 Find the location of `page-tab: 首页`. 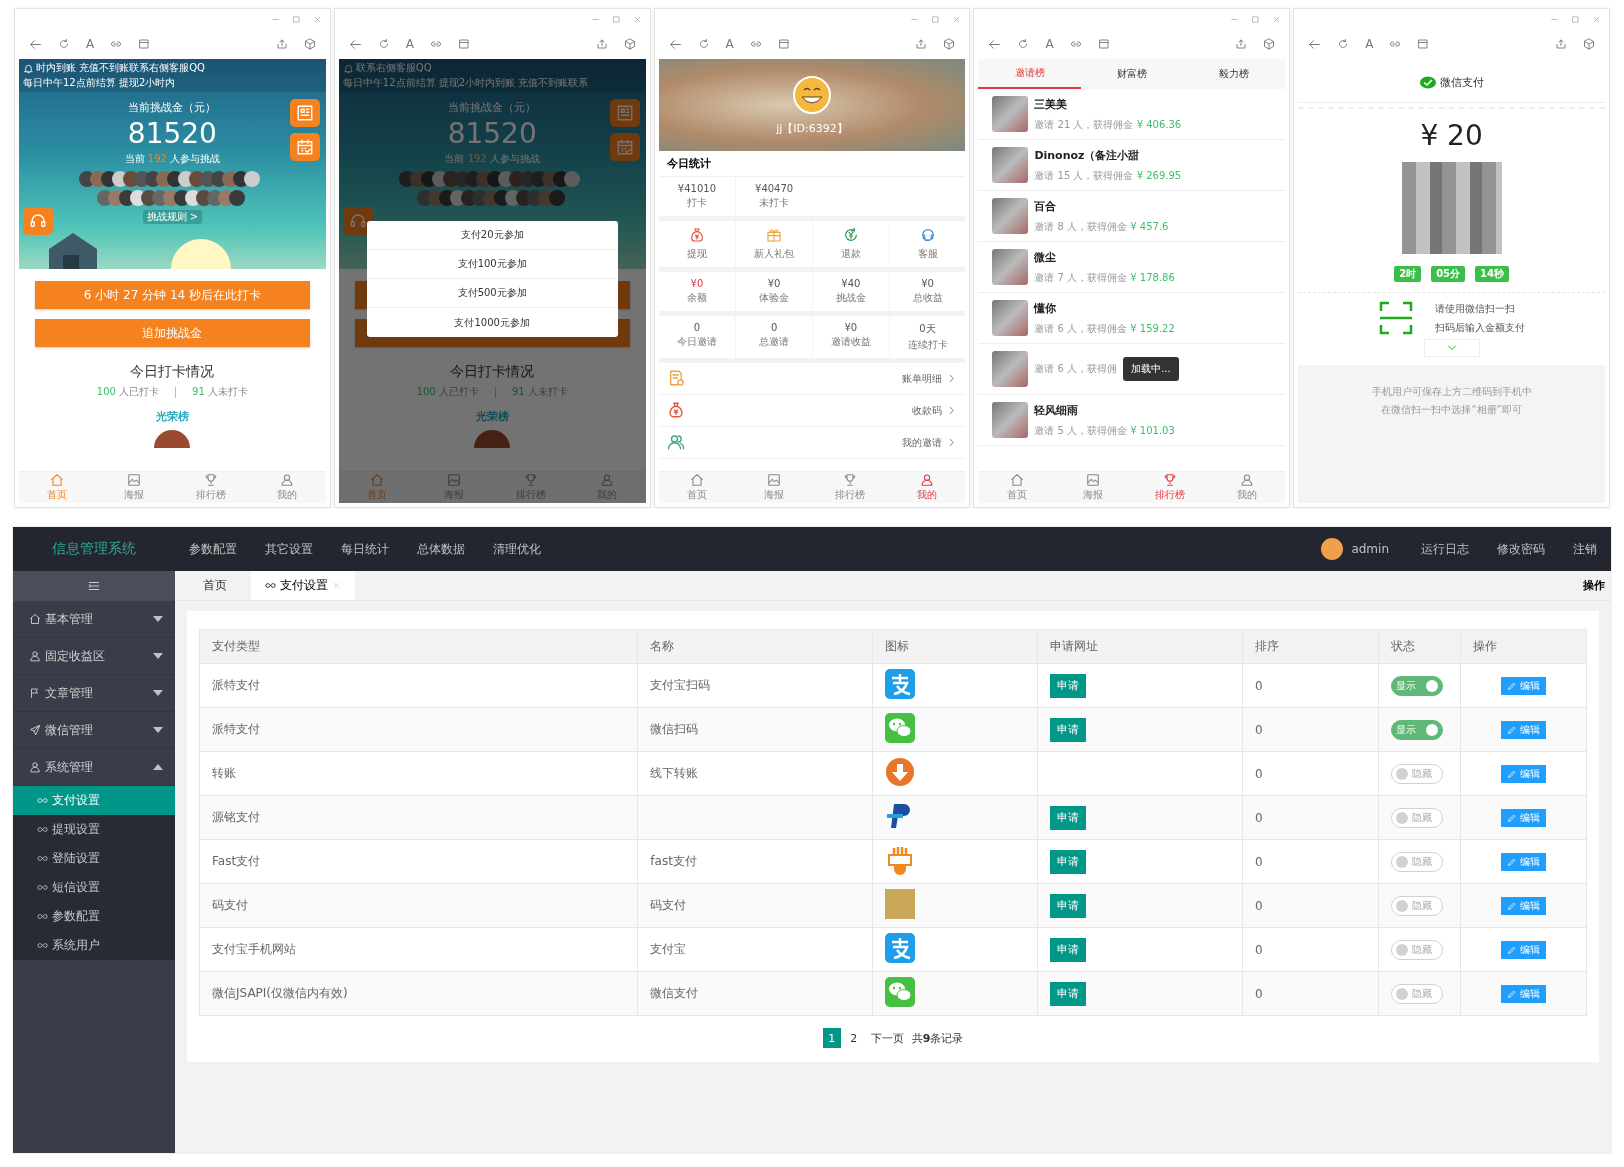

page-tab: 首页 is located at coordinates (215, 585).